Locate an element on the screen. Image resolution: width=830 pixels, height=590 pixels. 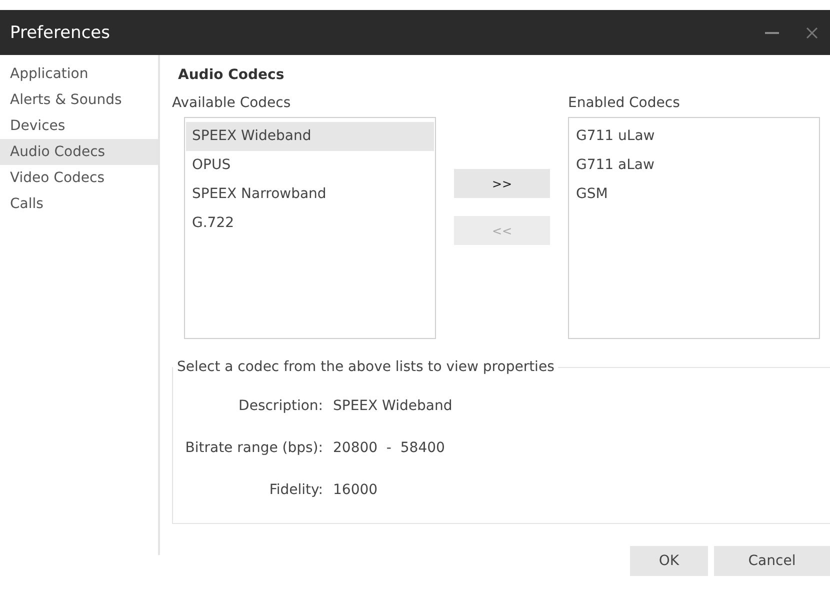
sidebar-item: Alerts & Sounds is located at coordinates (79, 100).